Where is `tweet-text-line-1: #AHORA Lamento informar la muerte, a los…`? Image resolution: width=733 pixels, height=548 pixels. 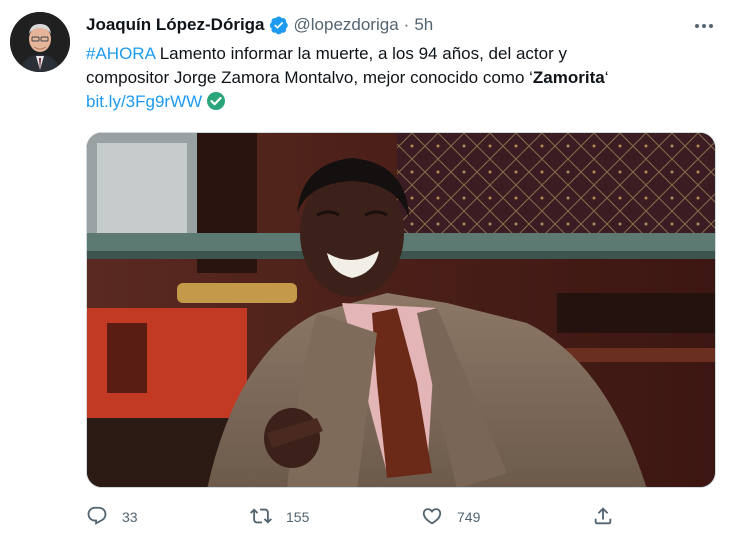
tweet-text-line-1: #AHORA Lamento informar la muerte, a los… is located at coordinates (401, 54).